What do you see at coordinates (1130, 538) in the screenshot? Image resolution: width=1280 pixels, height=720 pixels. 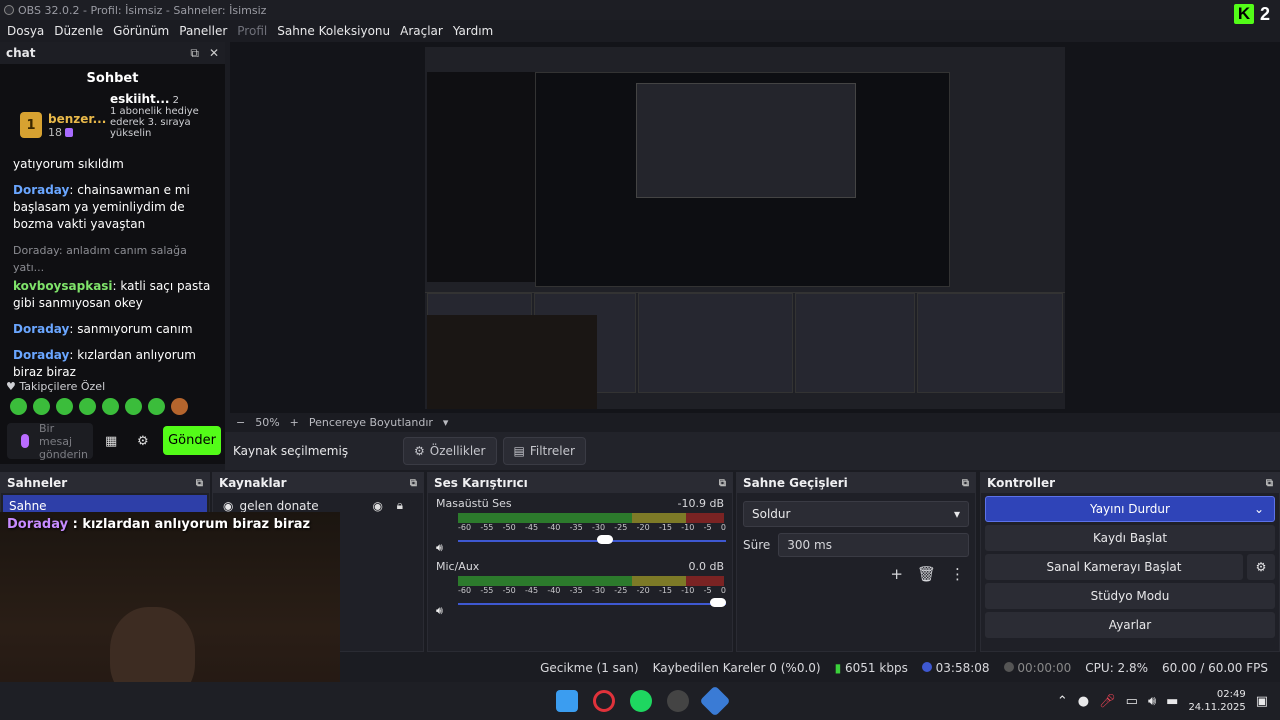 I see `start-recording-button: Kaydı Başlat` at bounding box center [1130, 538].